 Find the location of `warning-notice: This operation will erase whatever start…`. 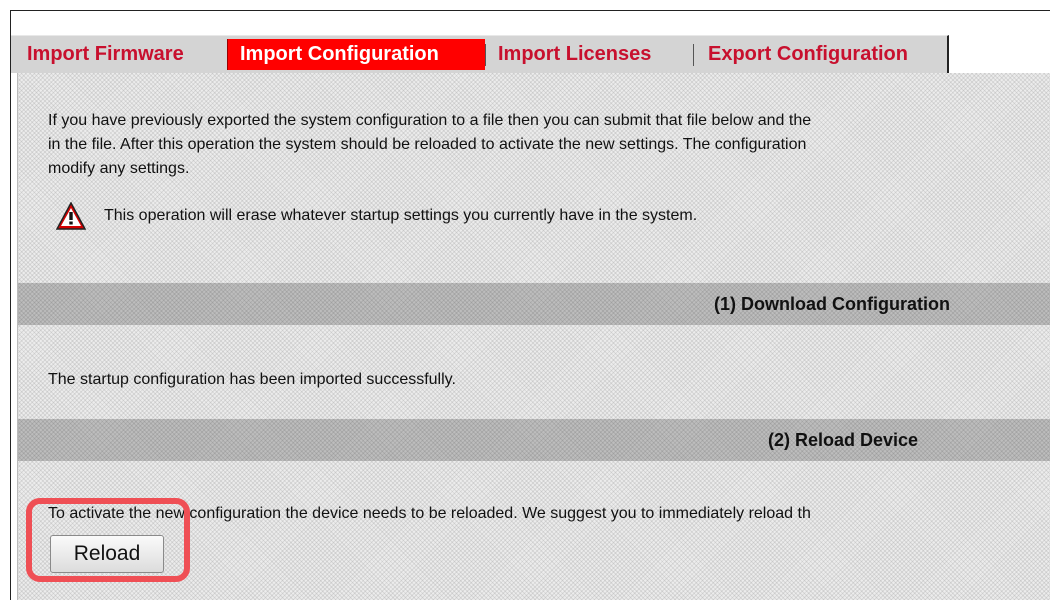

warning-notice: This operation will erase whatever start… is located at coordinates (376, 216).